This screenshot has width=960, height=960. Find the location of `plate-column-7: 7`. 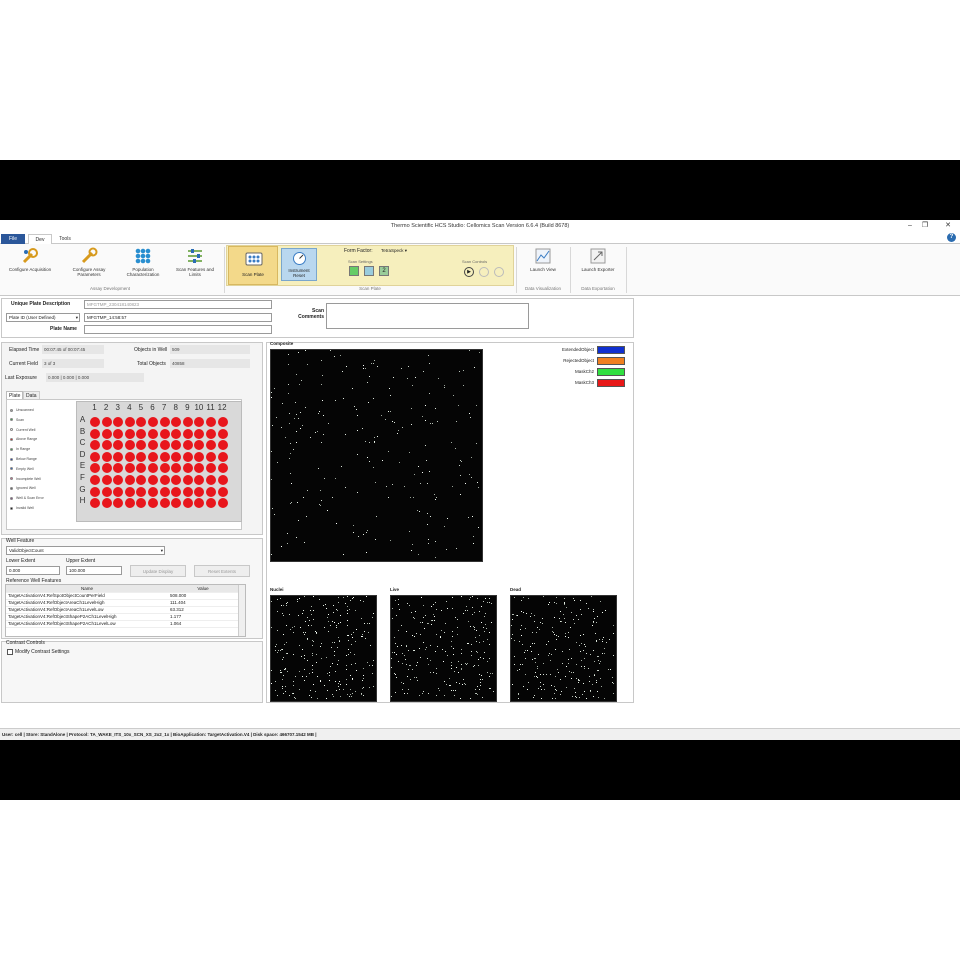

plate-column-7: 7 is located at coordinates (164, 407).